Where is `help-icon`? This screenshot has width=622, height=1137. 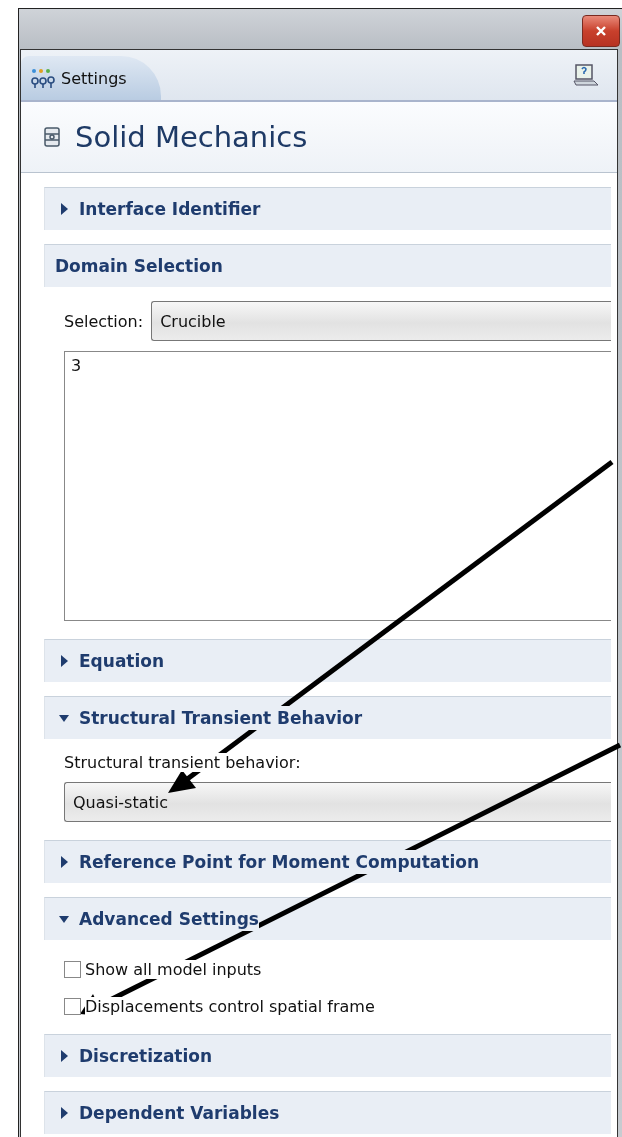
help-icon is located at coordinates (586, 75).